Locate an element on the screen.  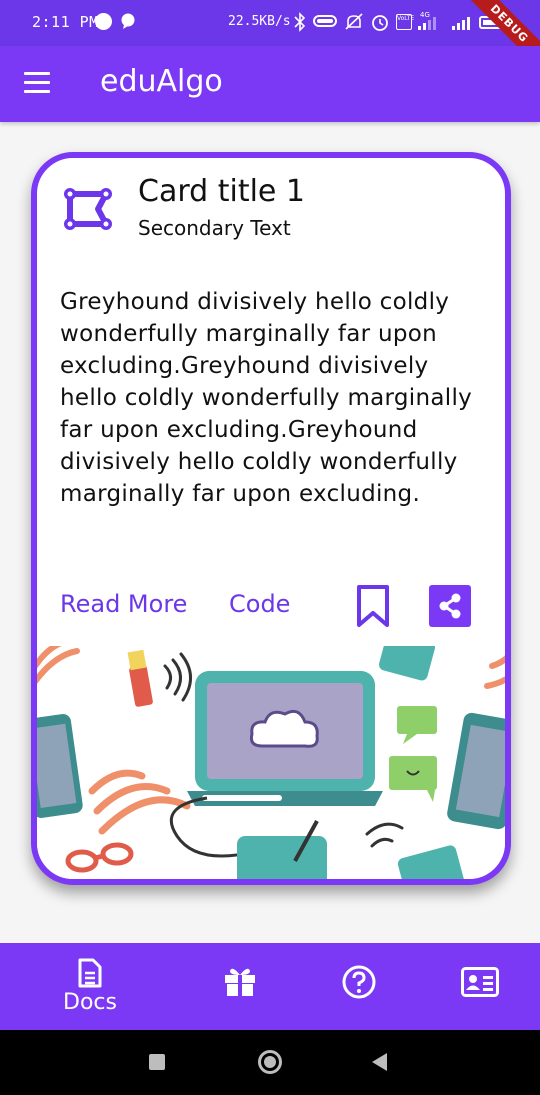
volte-icon: VoLTE is located at coordinates (405, 22).